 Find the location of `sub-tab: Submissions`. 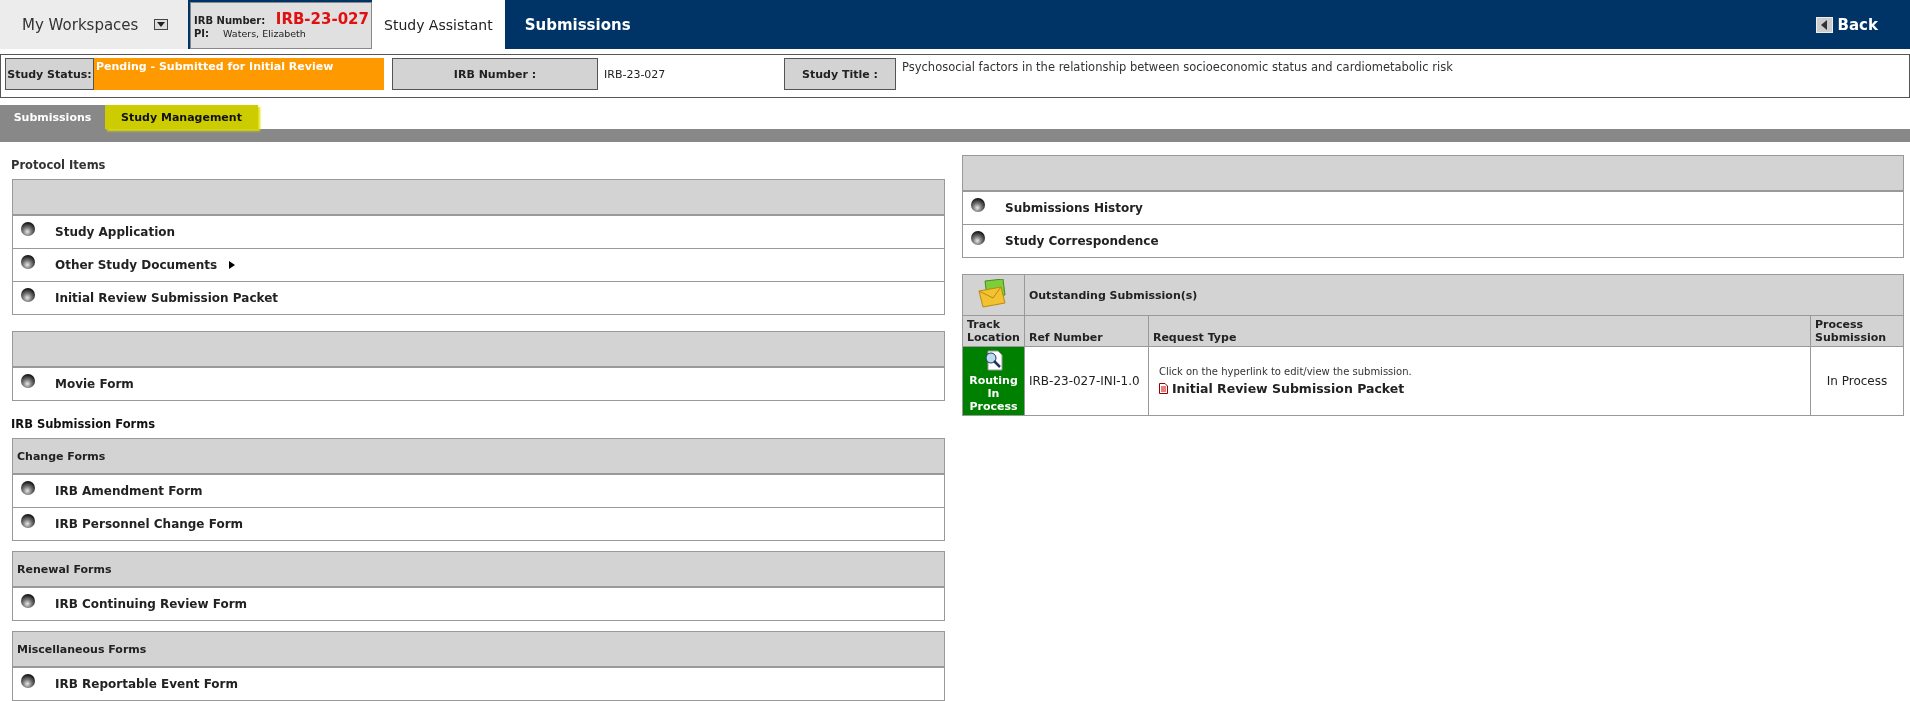

sub-tab: Submissions is located at coordinates (52, 117).